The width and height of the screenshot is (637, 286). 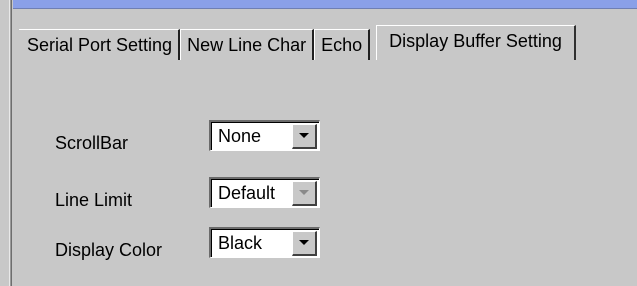 What do you see at coordinates (240, 135) in the screenshot?
I see `scrollbar-selected-value: None` at bounding box center [240, 135].